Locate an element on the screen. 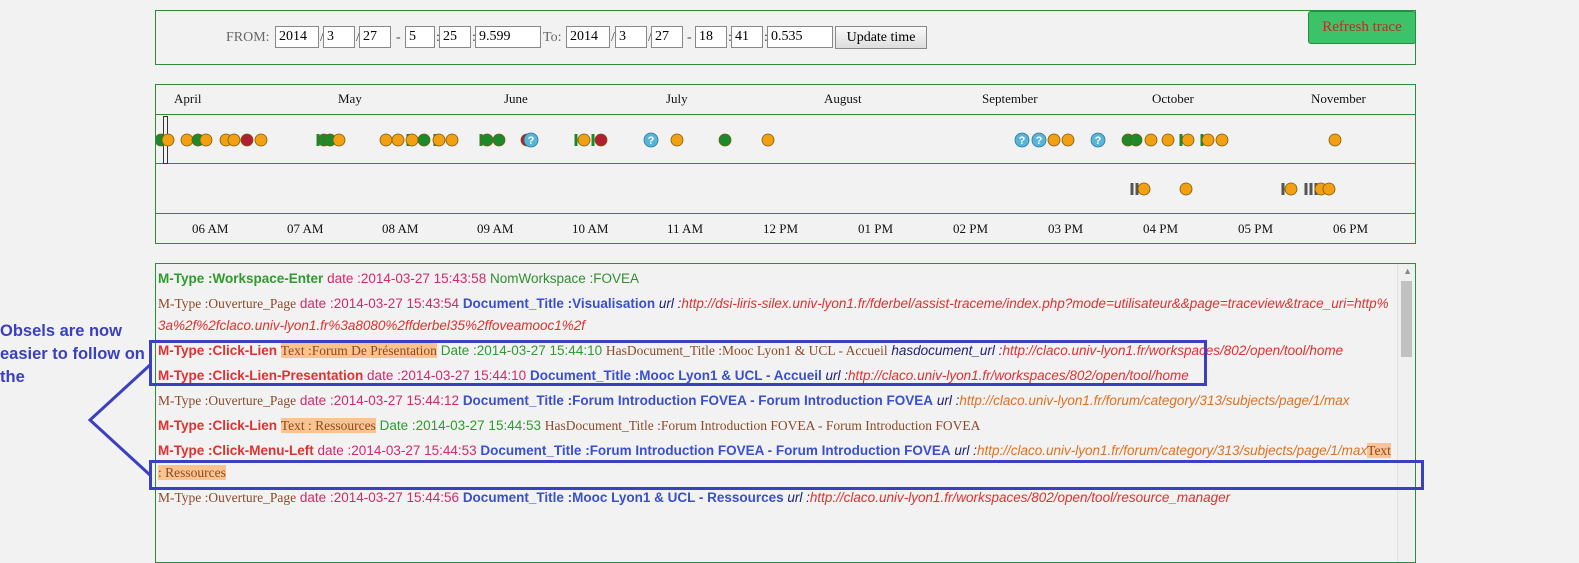 The image size is (1579, 563). obsel-type: M-Type :Workspace-Enter is located at coordinates (241, 278).